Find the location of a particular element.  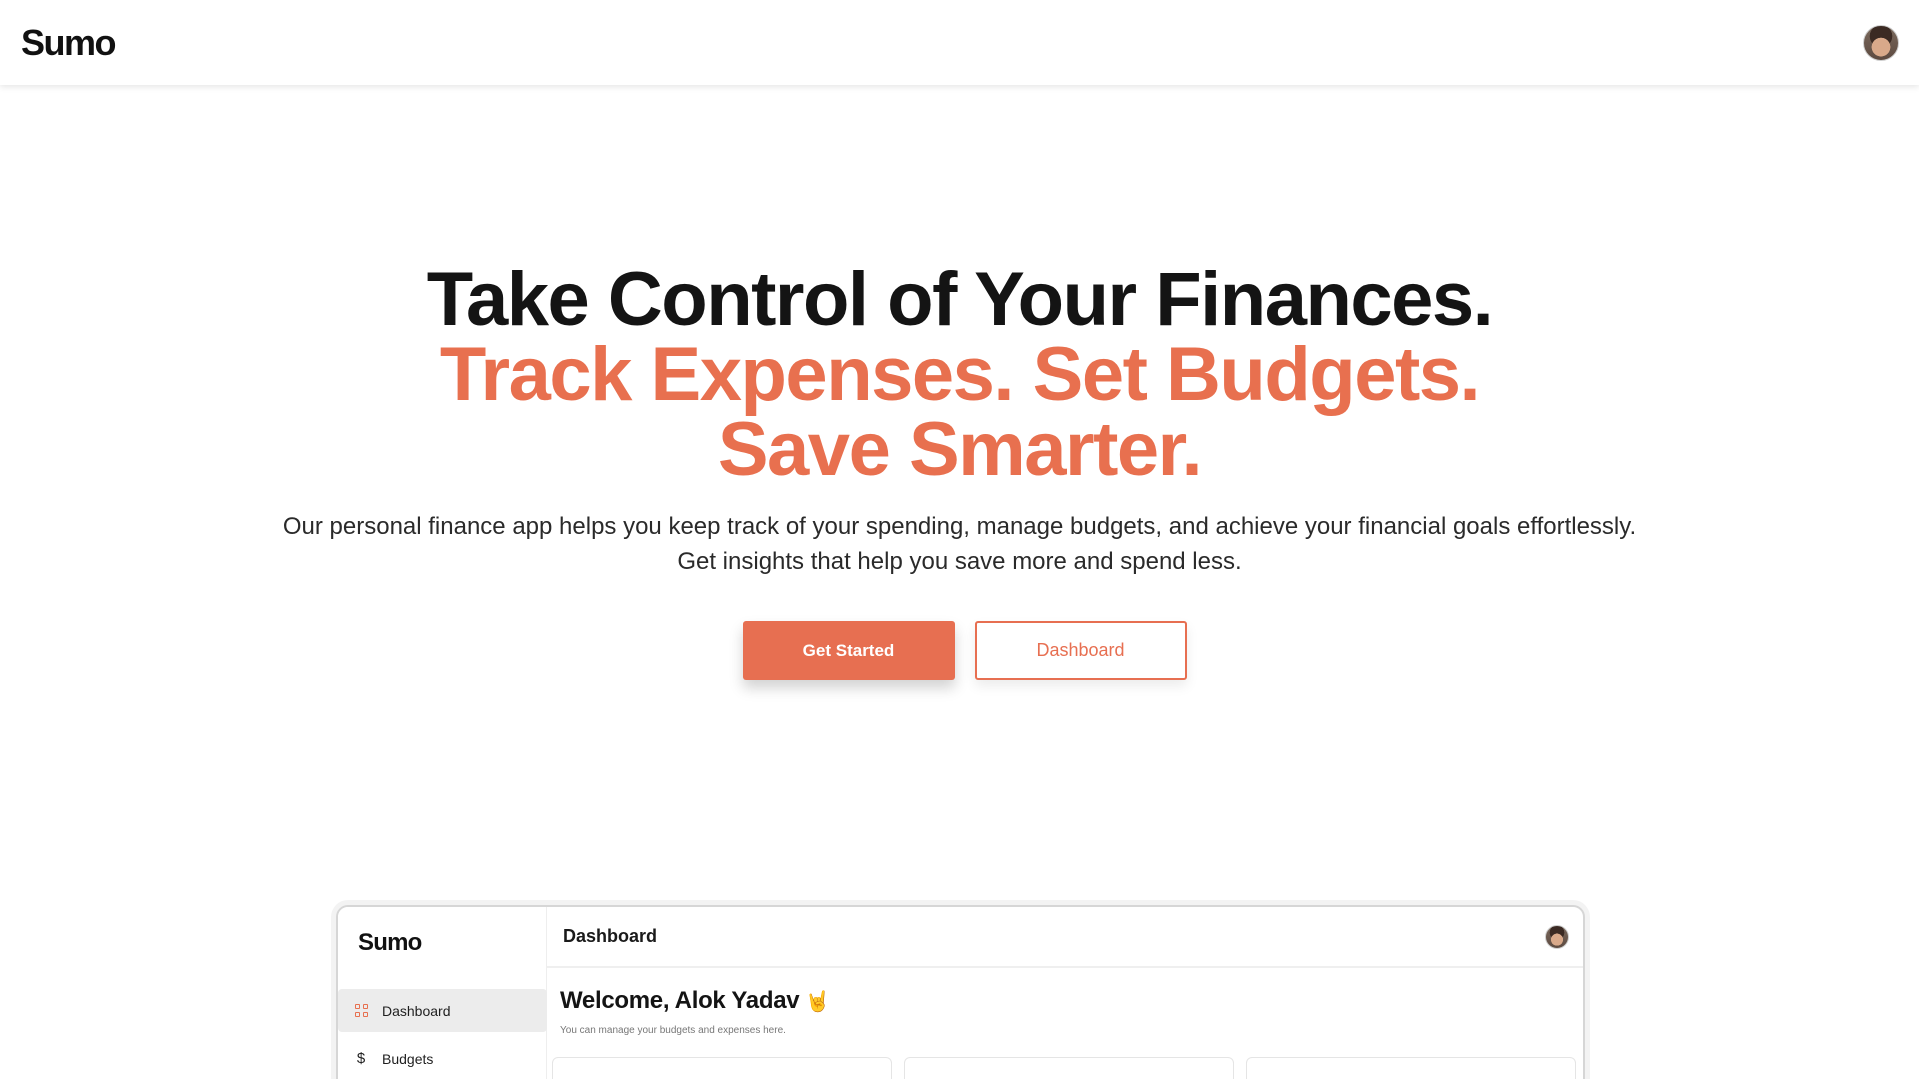

preview-avatar-icon is located at coordinates (1557, 936).